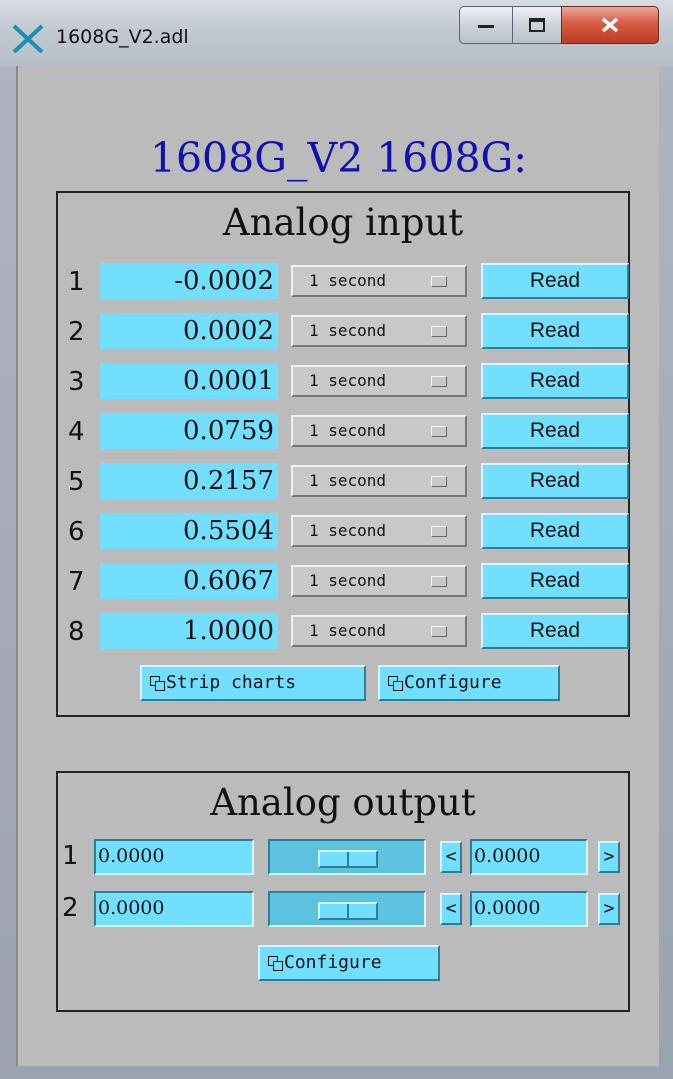 This screenshot has width=673, height=1079. What do you see at coordinates (338, 158) in the screenshot?
I see `page-title: 1608G_V2 1608G:` at bounding box center [338, 158].